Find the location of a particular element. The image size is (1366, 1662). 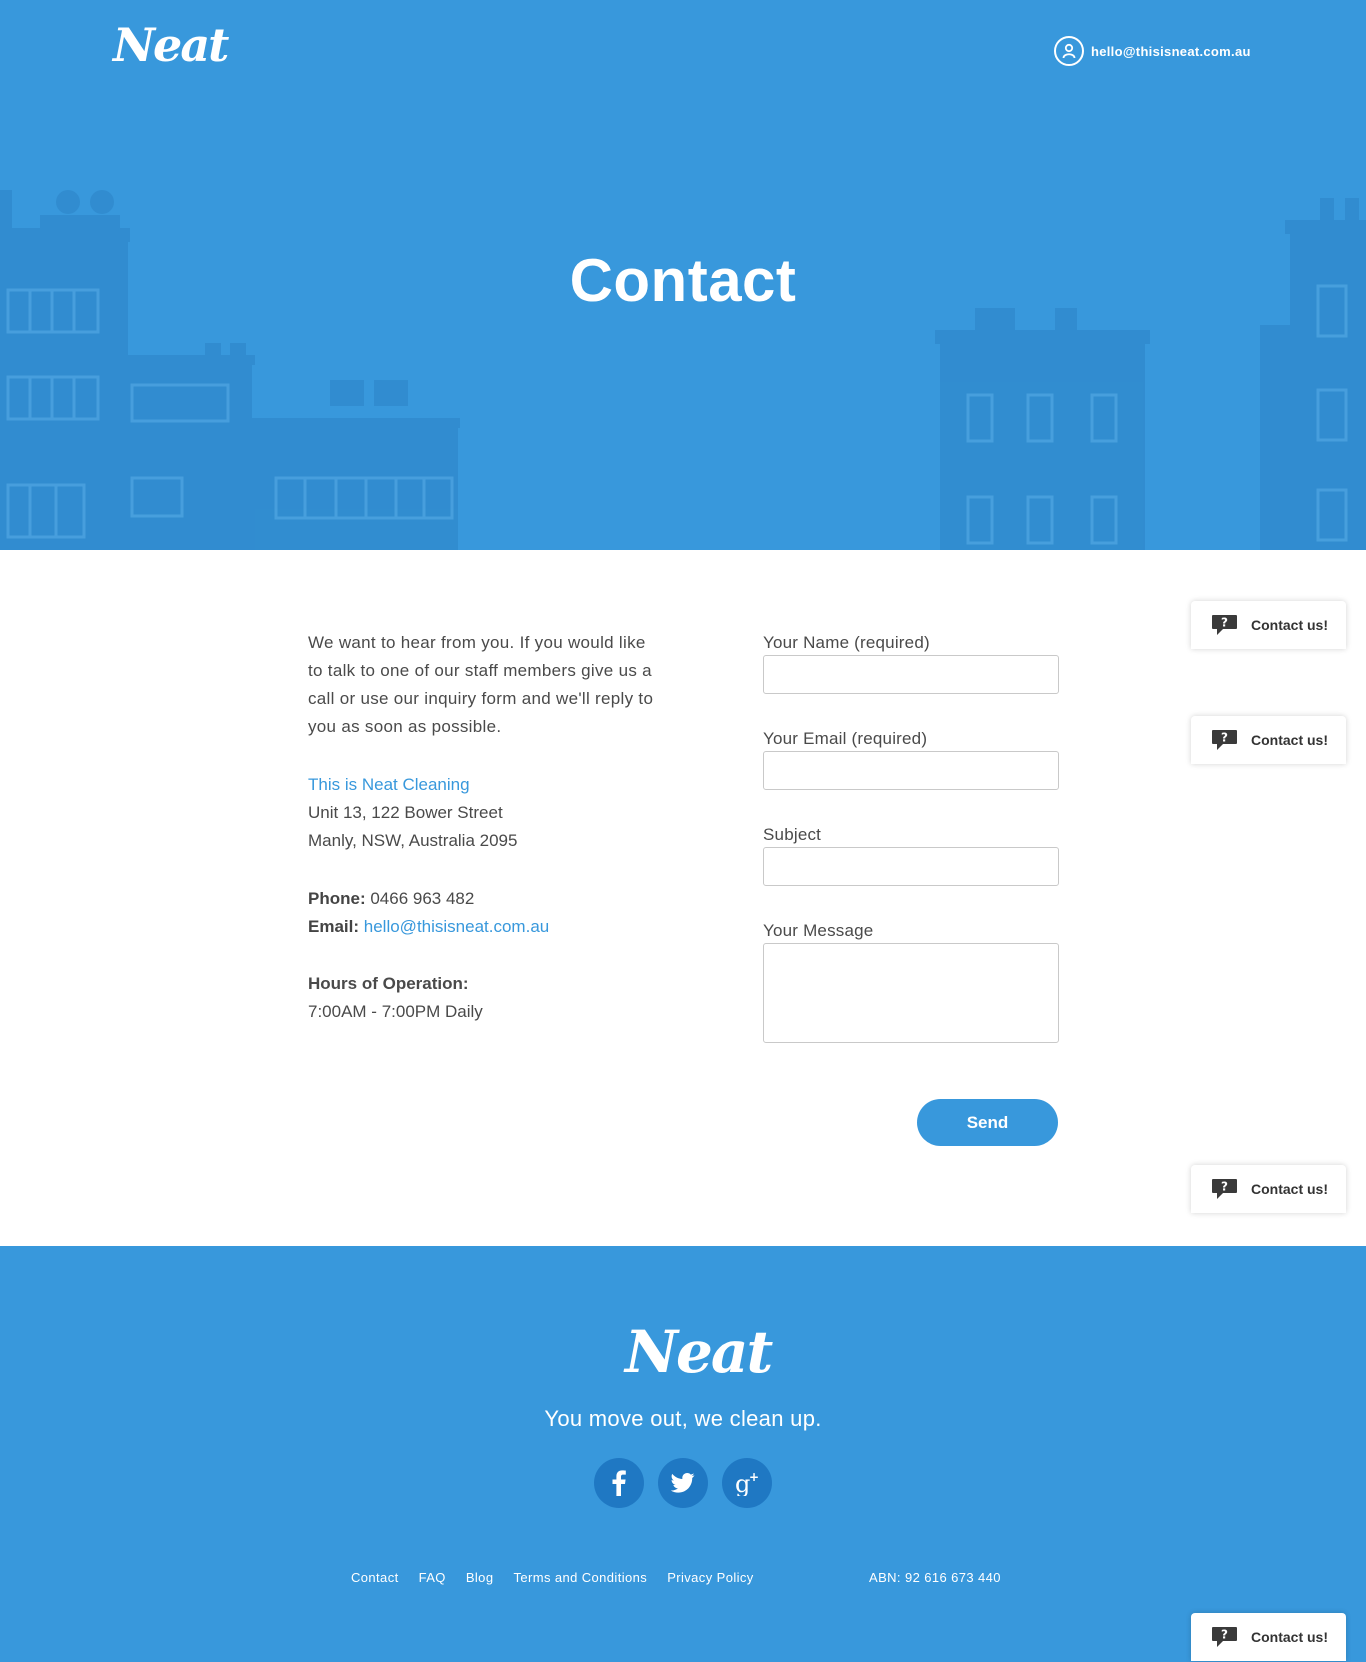

subject-label: Subject is located at coordinates (792, 834).